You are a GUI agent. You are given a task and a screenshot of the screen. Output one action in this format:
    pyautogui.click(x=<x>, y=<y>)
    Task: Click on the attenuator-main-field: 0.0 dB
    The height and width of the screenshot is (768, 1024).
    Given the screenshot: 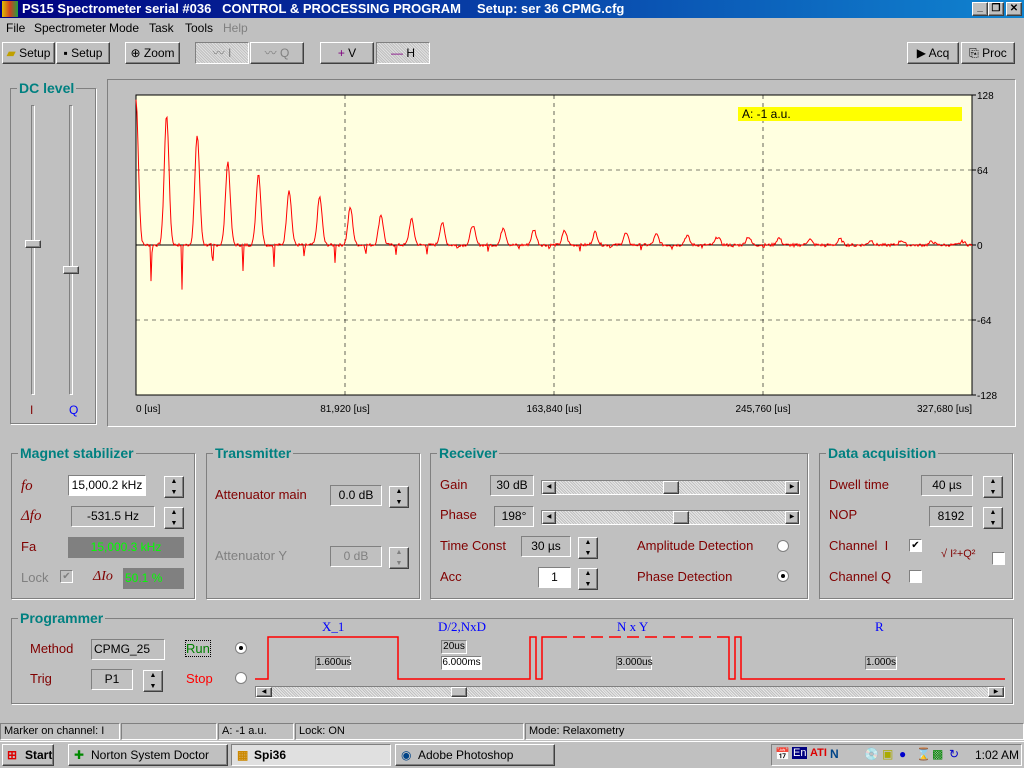 What is the action you would take?
    pyautogui.click(x=356, y=495)
    